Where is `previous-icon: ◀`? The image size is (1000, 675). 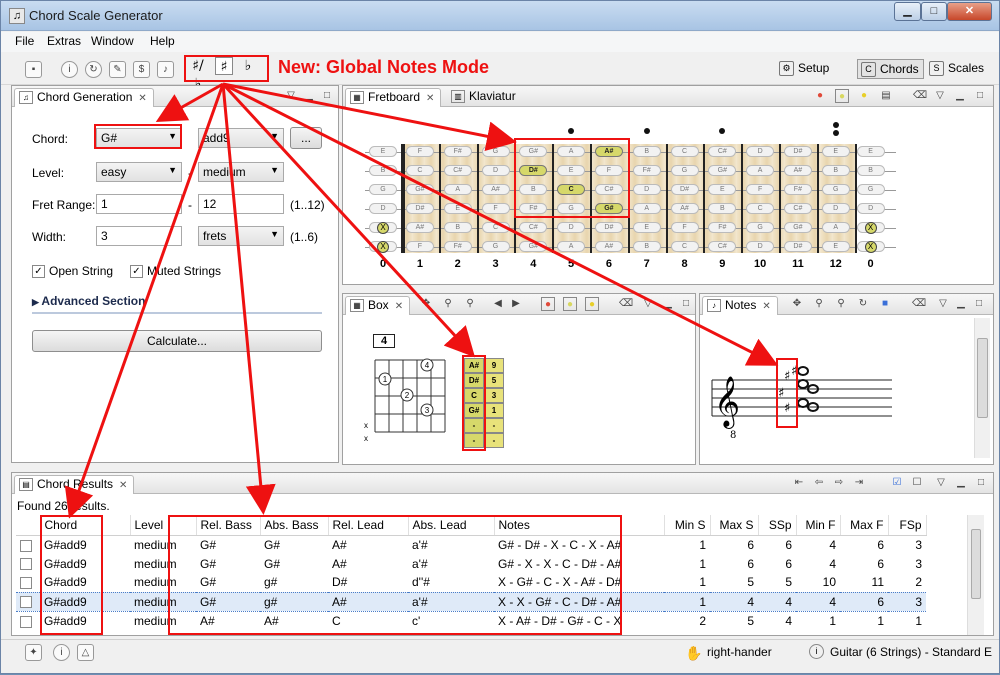
previous-icon: ◀ is located at coordinates (498, 304).